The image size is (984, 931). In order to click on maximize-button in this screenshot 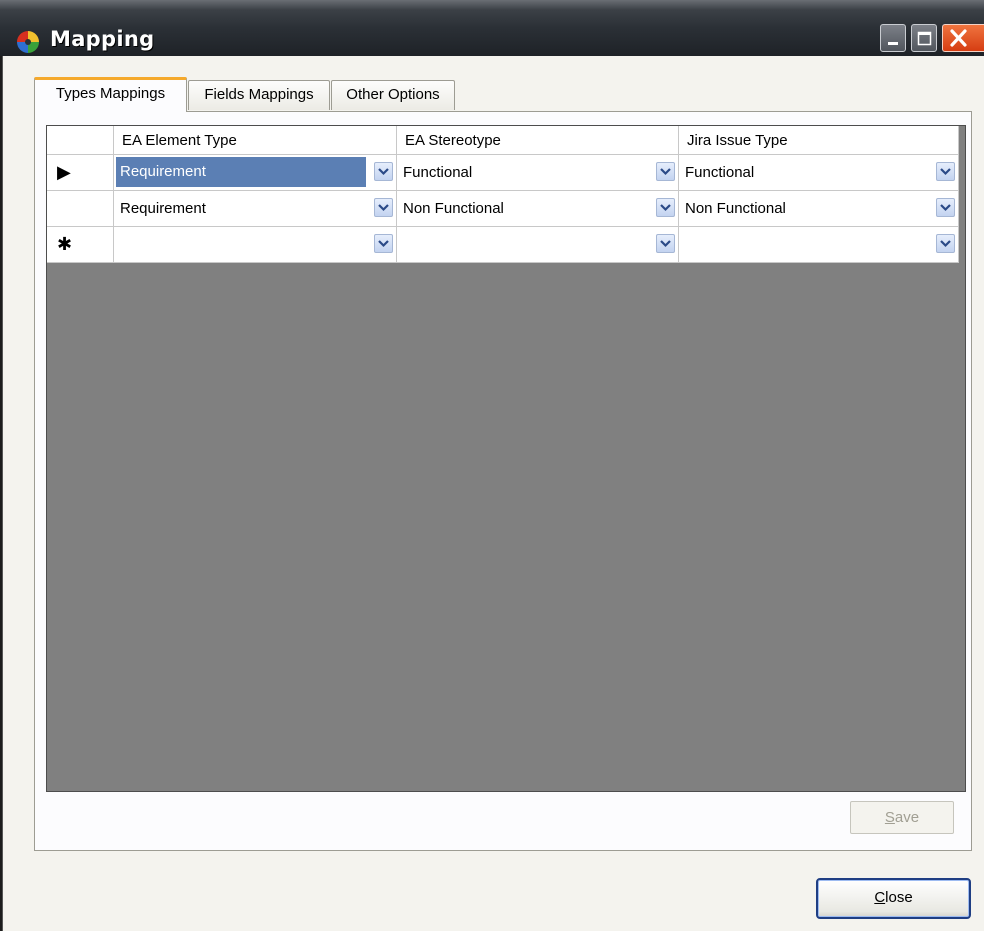, I will do `click(924, 38)`.